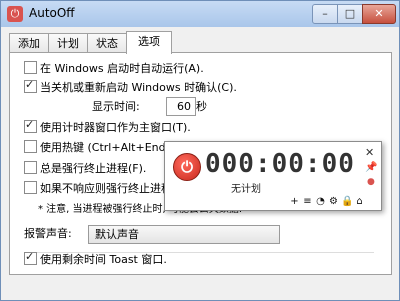  I want to click on lock-icon: 🔒, so click(347, 202).